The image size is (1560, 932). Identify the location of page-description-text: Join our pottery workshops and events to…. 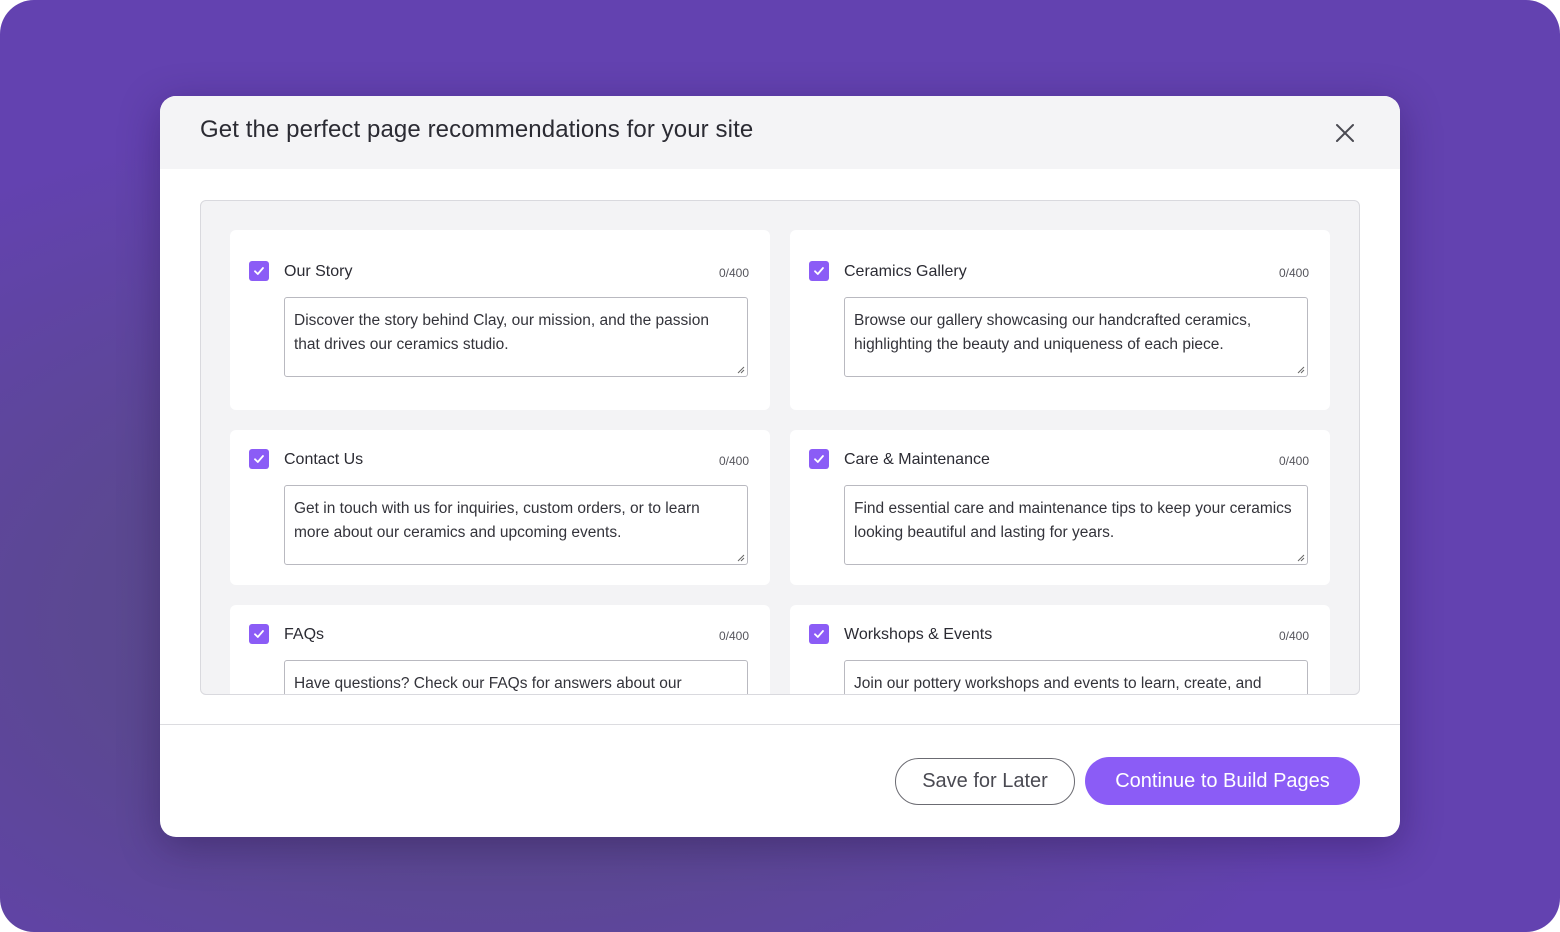
(1058, 683).